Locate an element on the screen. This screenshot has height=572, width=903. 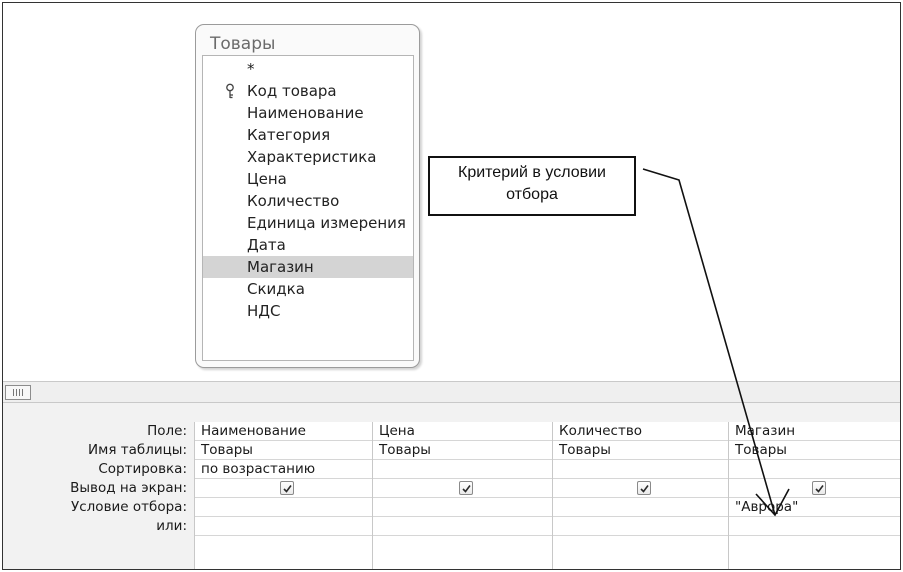
field-item-label: Наименование is located at coordinates (305, 113).